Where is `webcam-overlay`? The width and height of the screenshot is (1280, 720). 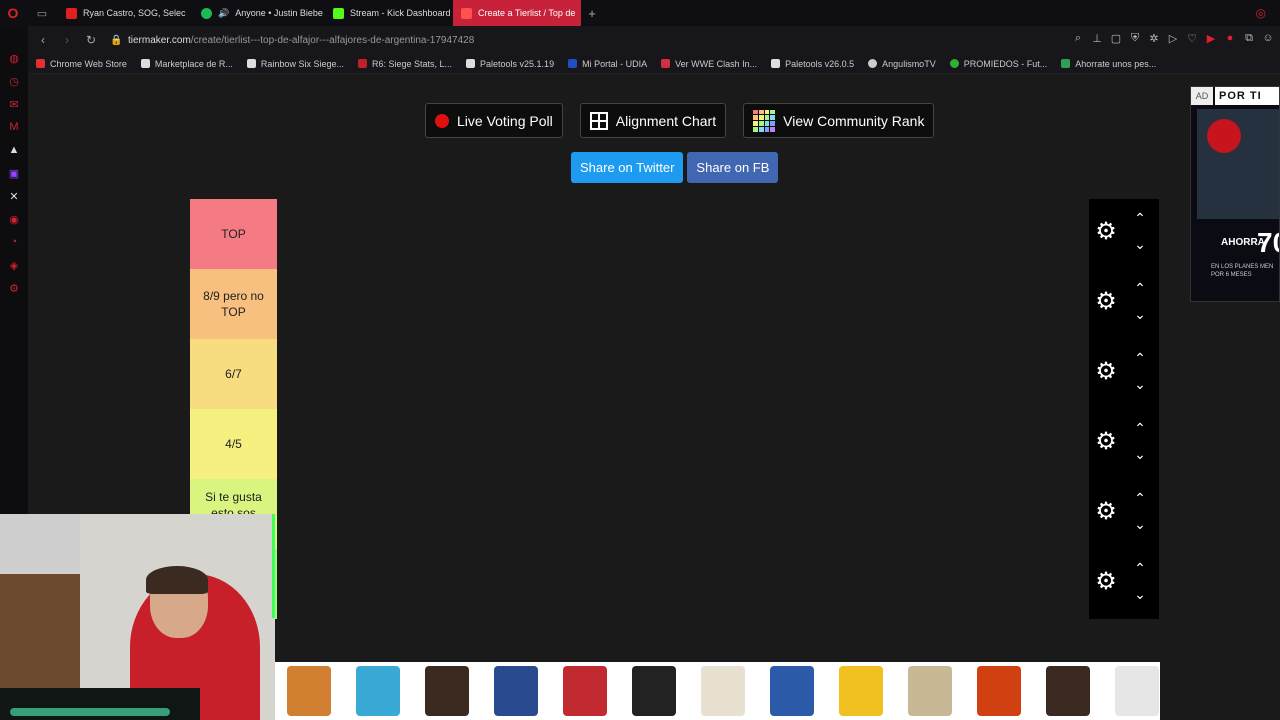
webcam-overlay is located at coordinates (137, 617).